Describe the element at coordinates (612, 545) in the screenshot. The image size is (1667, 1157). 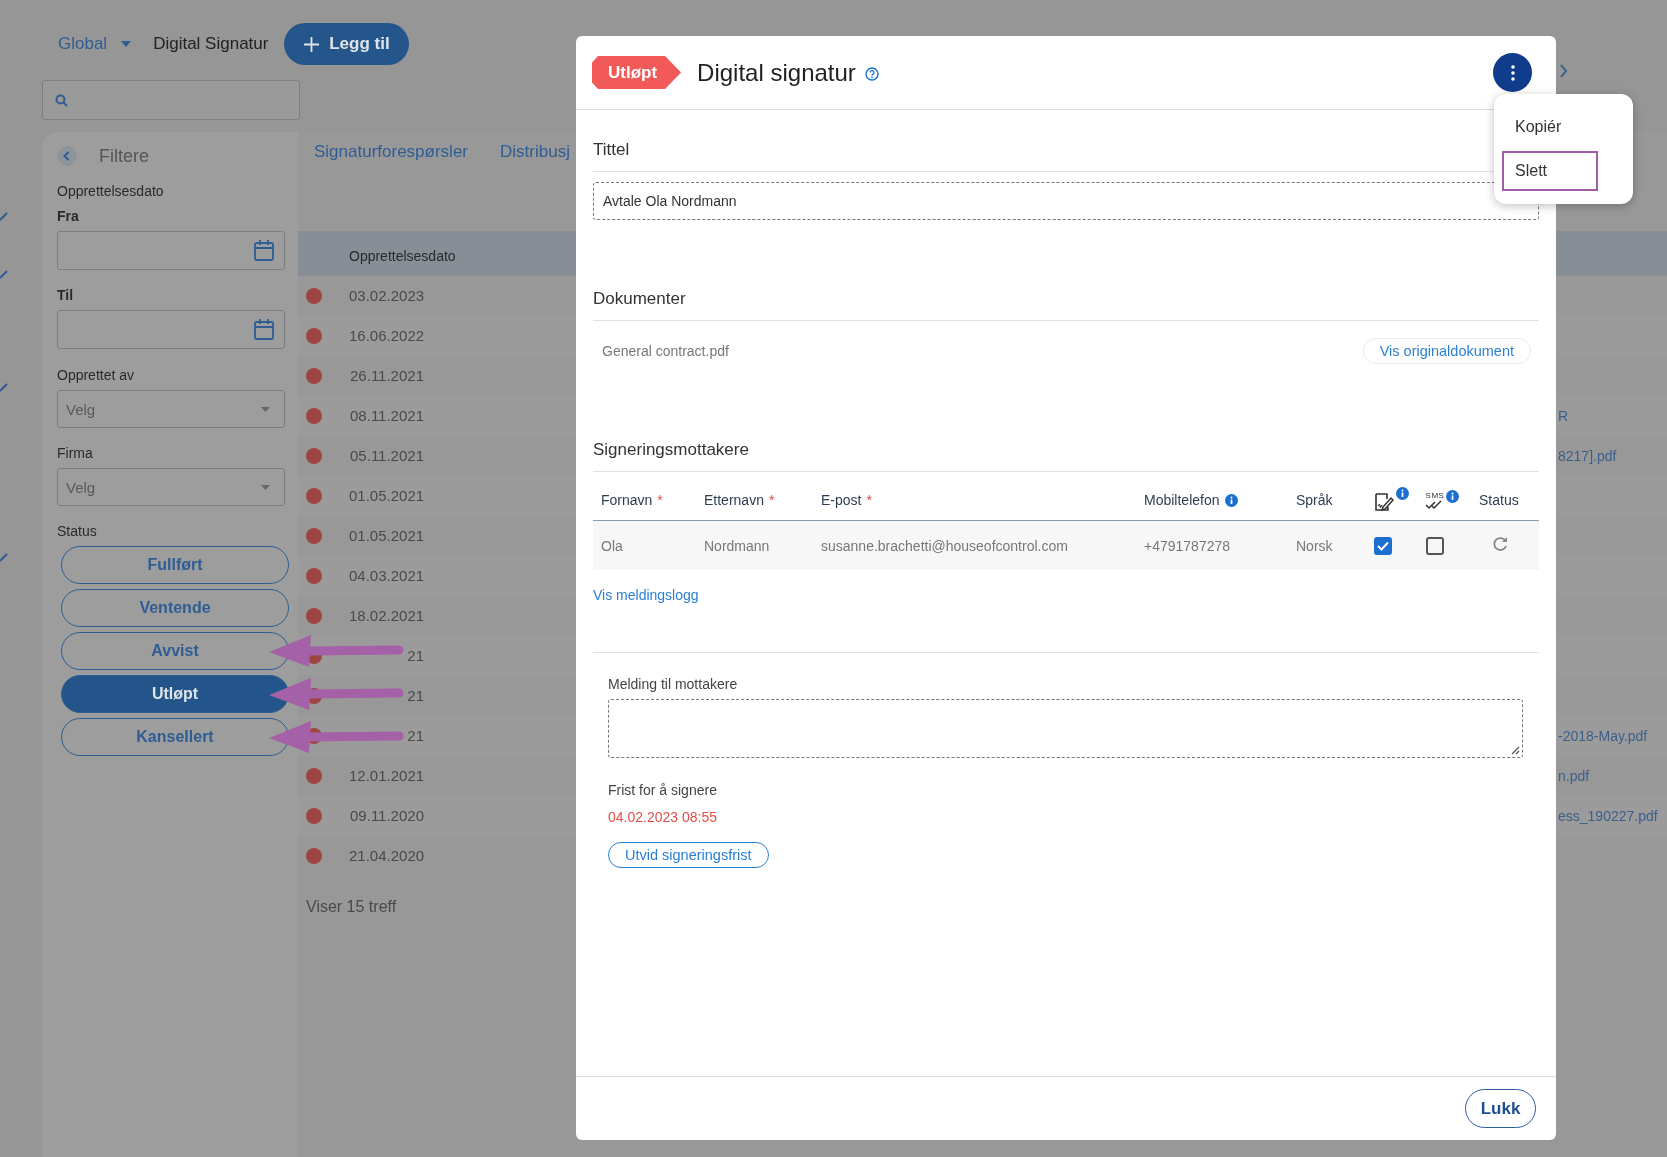
I see `table-cell: Ola` at that location.